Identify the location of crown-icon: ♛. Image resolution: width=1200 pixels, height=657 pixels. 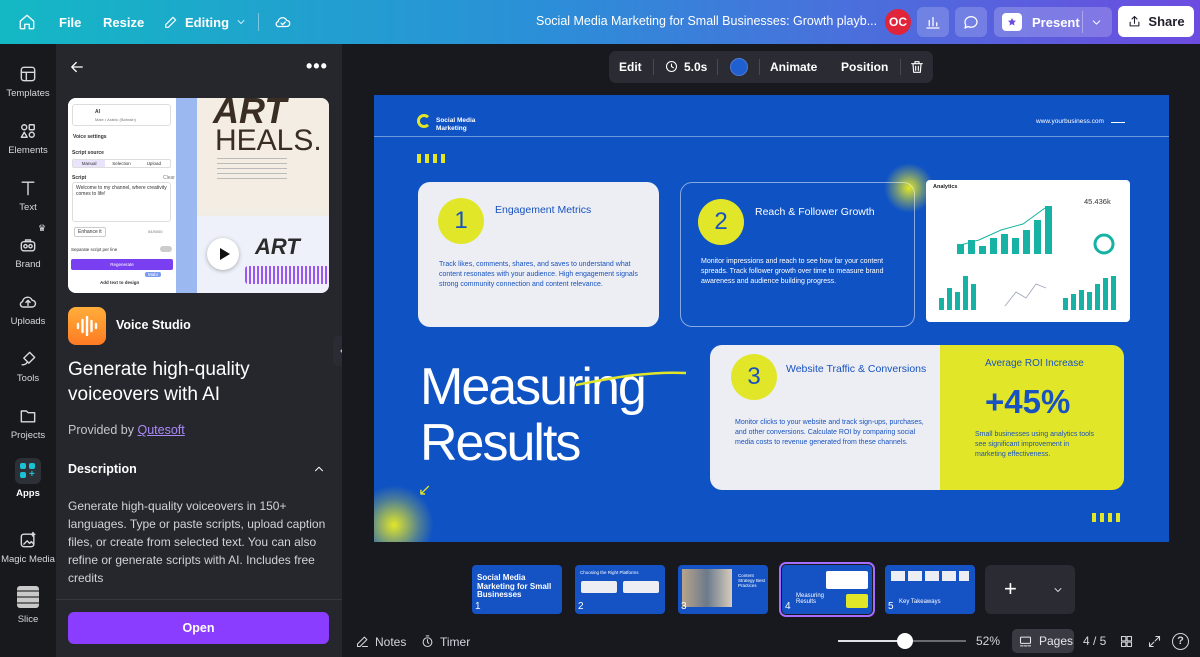
(42, 228).